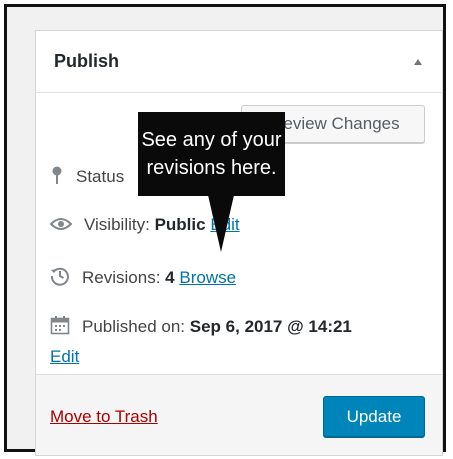 The height and width of the screenshot is (459, 453). What do you see at coordinates (87, 61) in the screenshot?
I see `panel-title: Publish` at bounding box center [87, 61].